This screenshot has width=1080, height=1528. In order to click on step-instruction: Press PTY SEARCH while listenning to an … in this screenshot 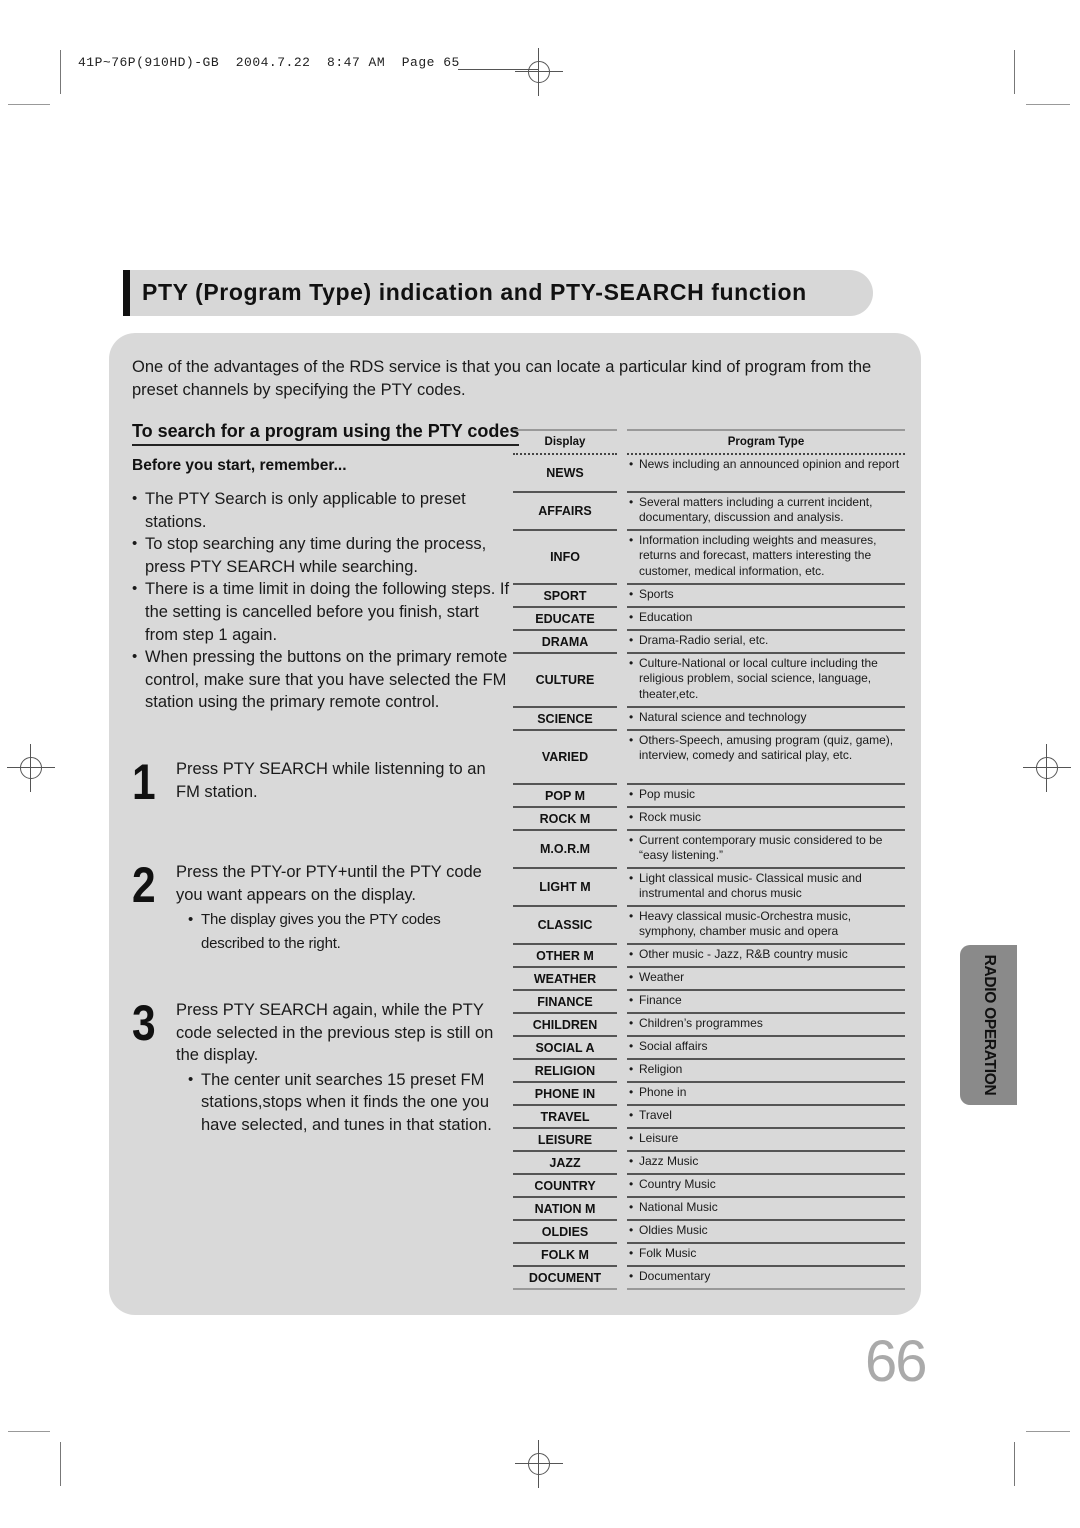, I will do `click(331, 780)`.